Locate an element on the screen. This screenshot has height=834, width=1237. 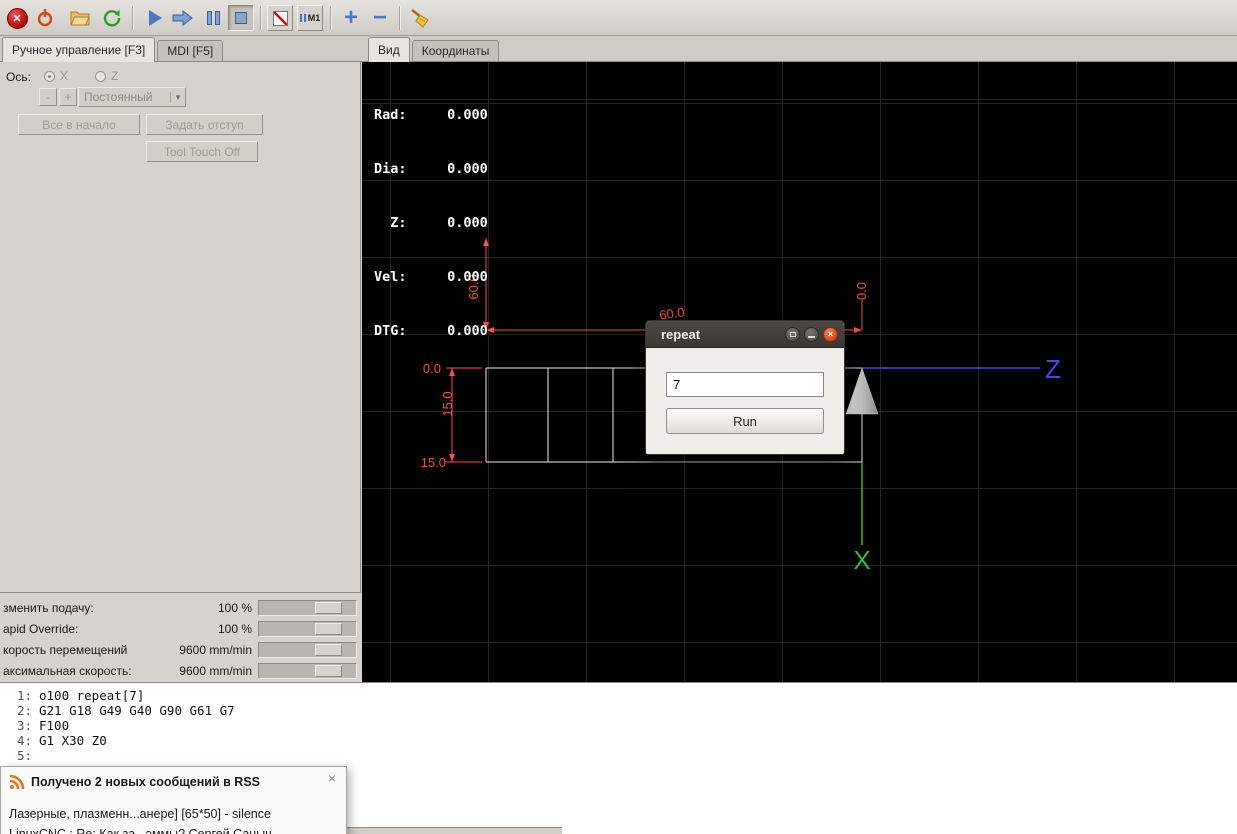
optional-pause-frame: M1 is located at coordinates (310, 18).